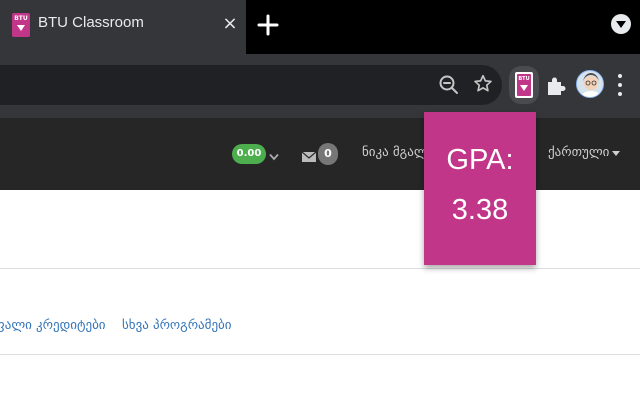 The image size is (640, 400). What do you see at coordinates (524, 85) in the screenshot?
I see `btu-extension-icon: BTU` at bounding box center [524, 85].